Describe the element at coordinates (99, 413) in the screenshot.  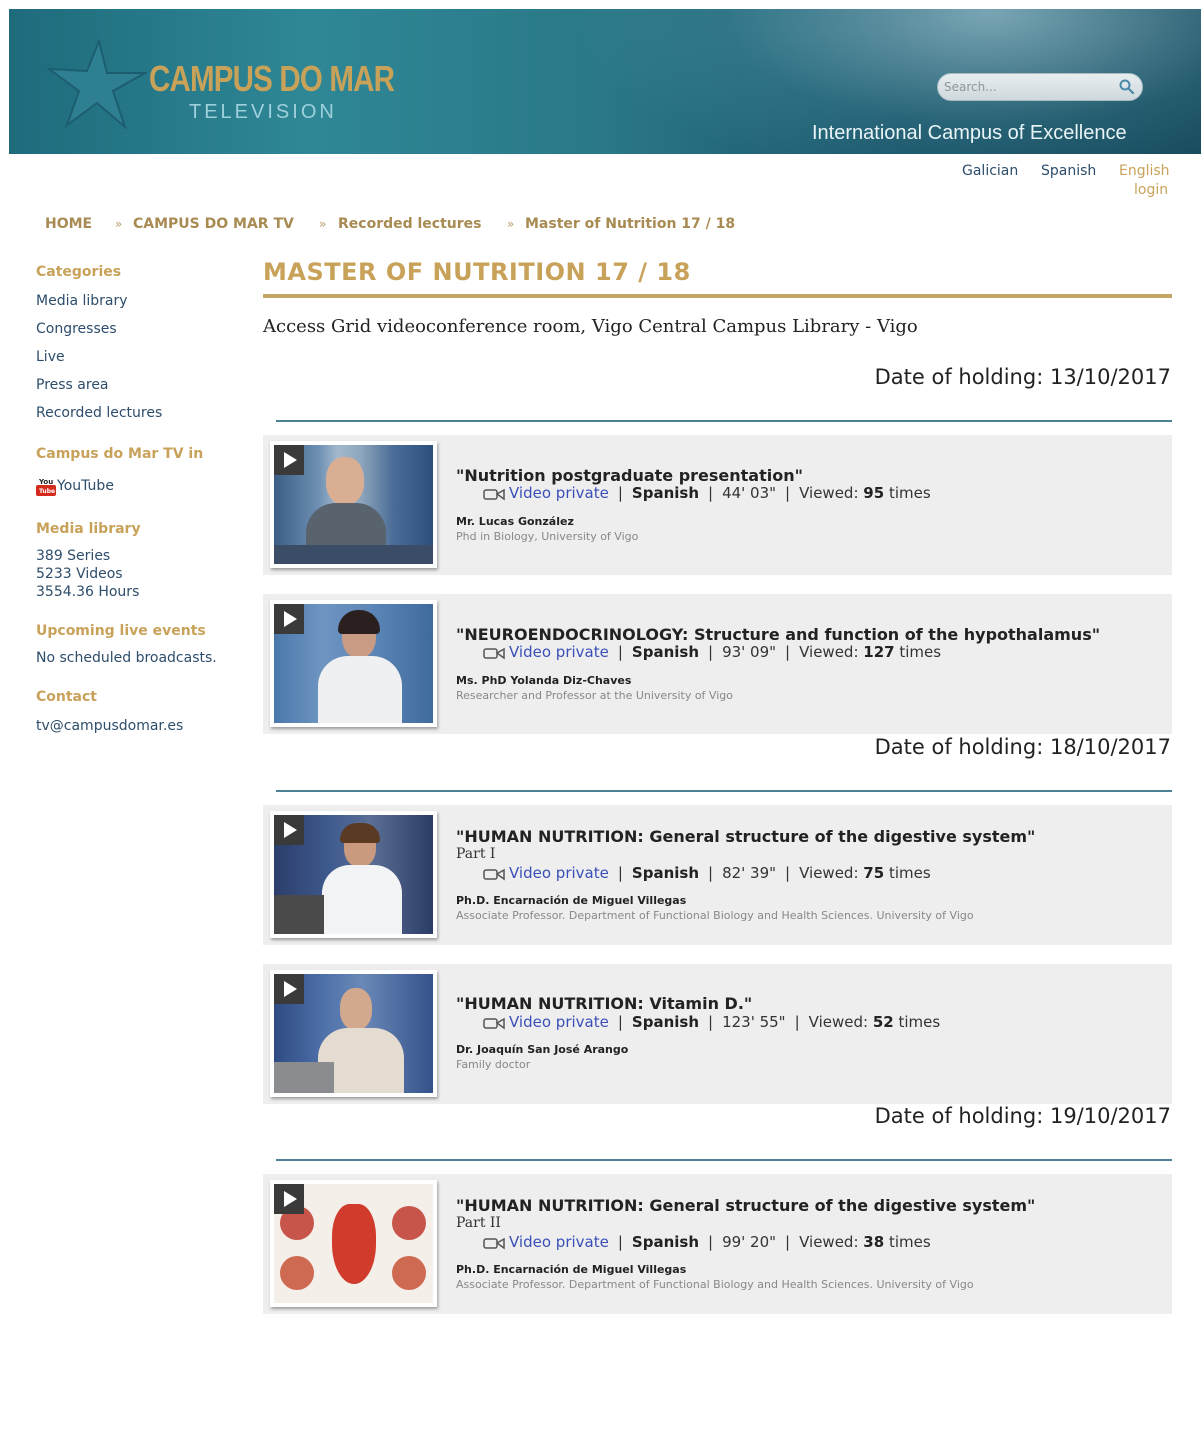
I see `sidebar-item-recorded-lectures: Recorded lectures` at that location.